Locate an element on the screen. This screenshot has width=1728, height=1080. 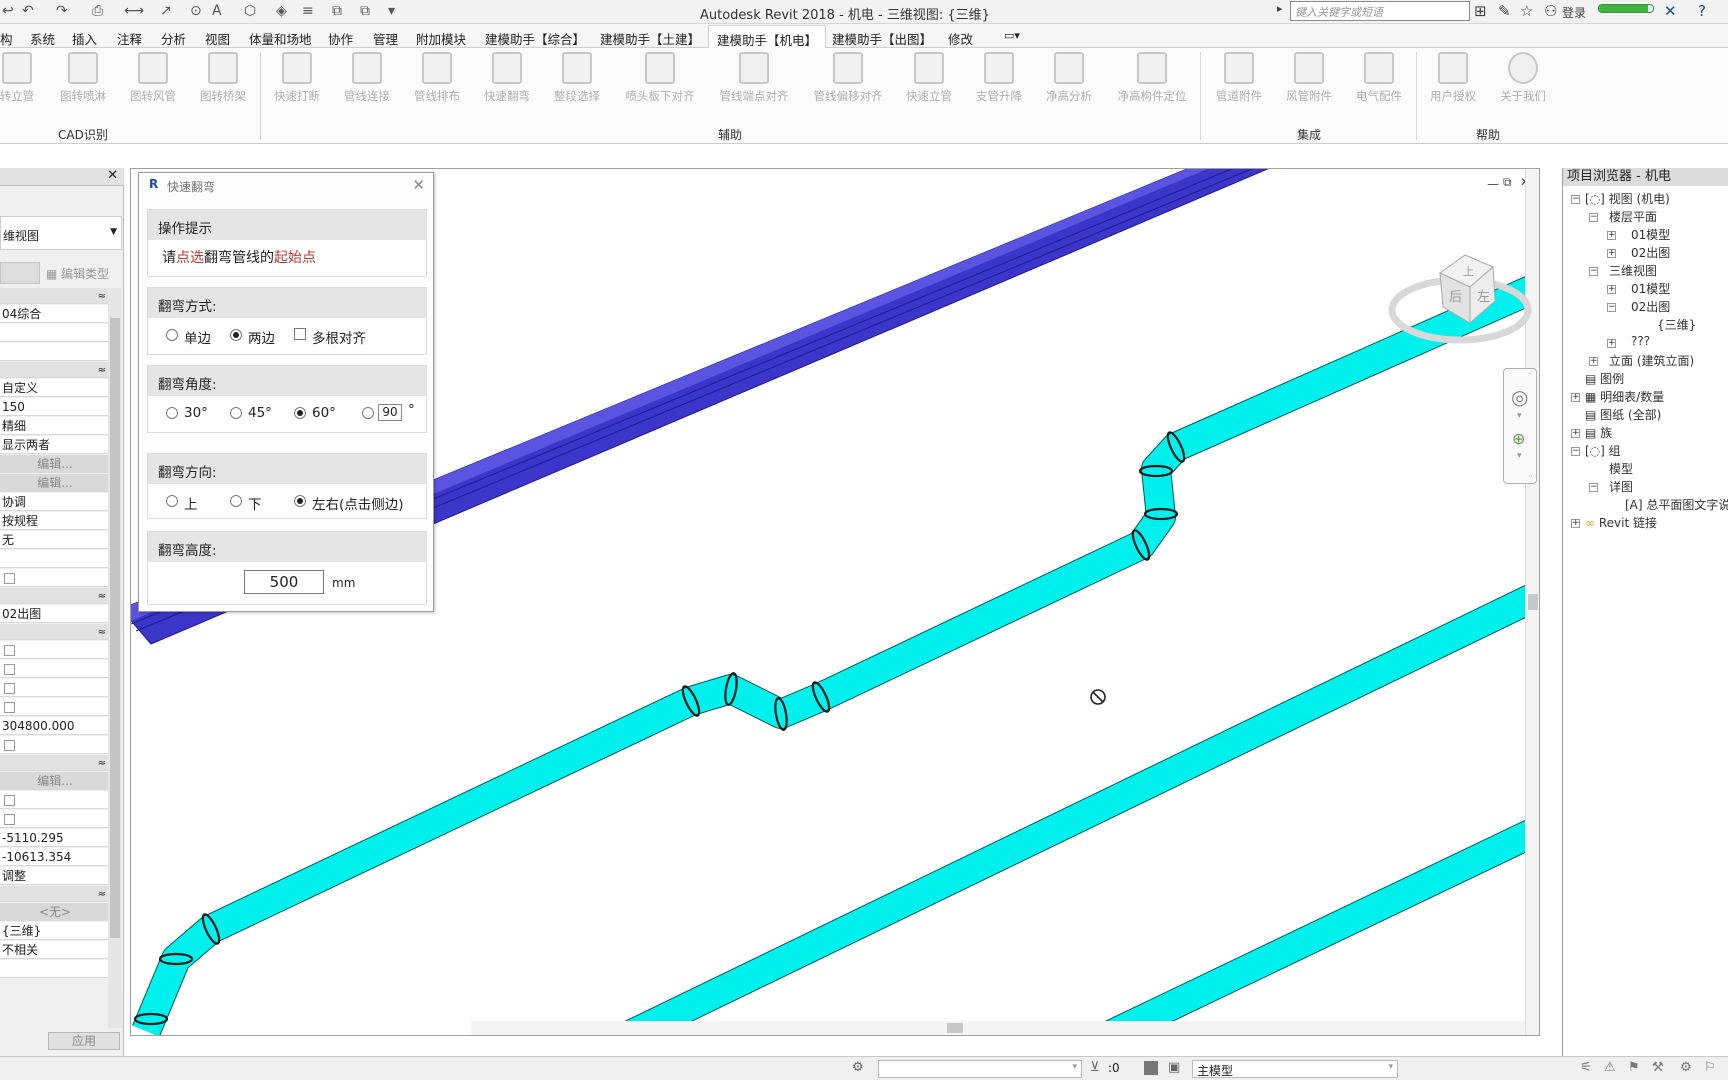
clearance-locate-button: 净高构件定位 is located at coordinates (1152, 78).